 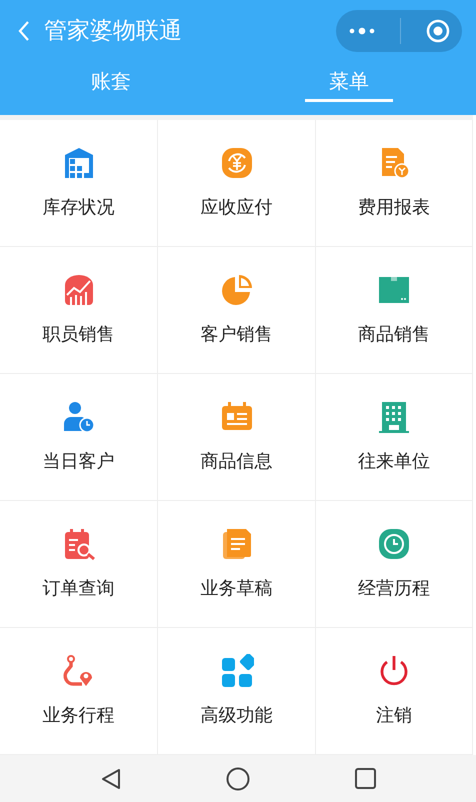 What do you see at coordinates (78, 716) in the screenshot?
I see `menu-label: 业务行程` at bounding box center [78, 716].